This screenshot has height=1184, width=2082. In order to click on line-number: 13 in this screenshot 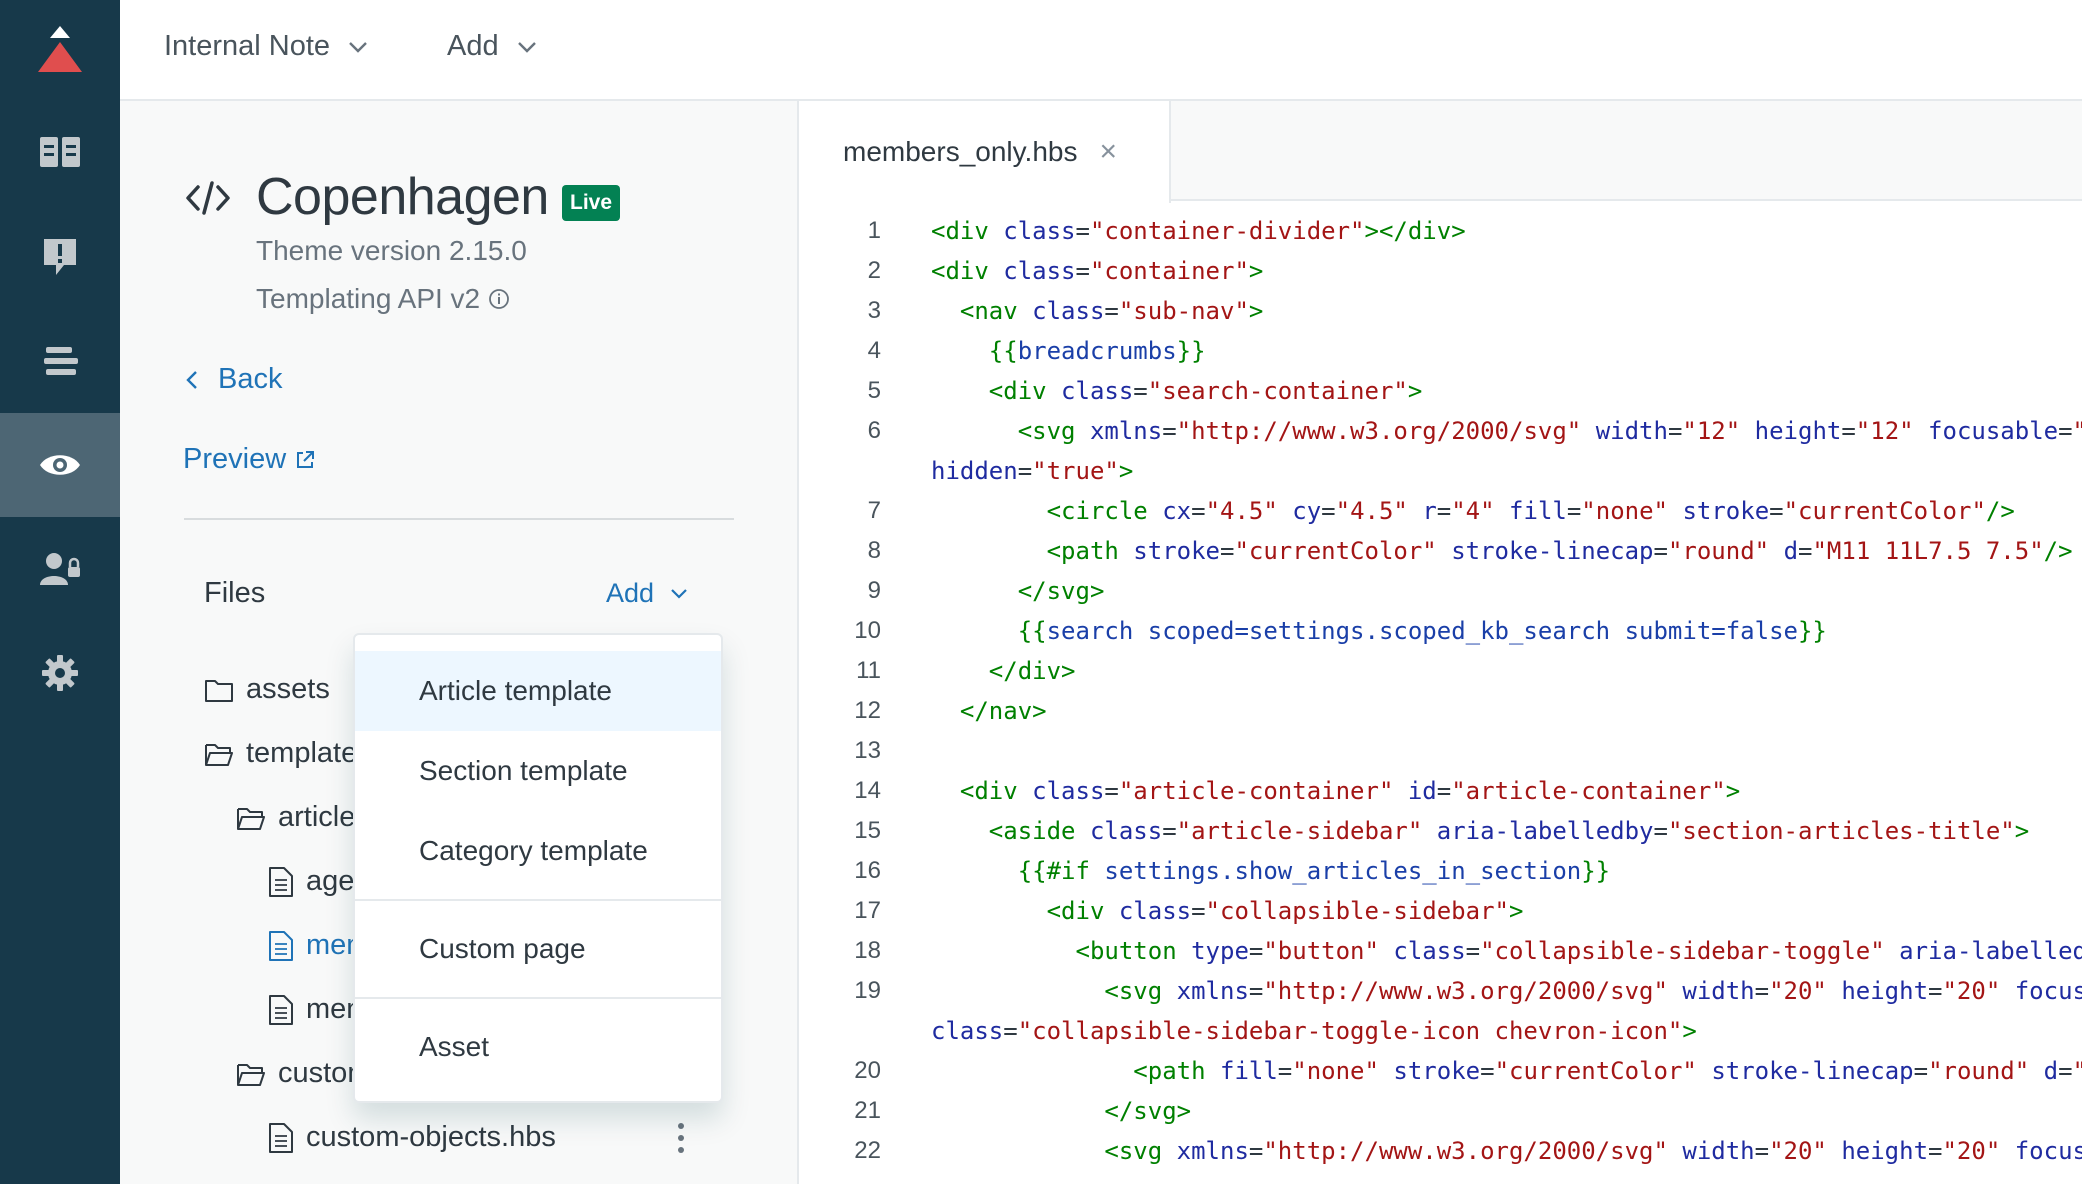, I will do `click(867, 750)`.